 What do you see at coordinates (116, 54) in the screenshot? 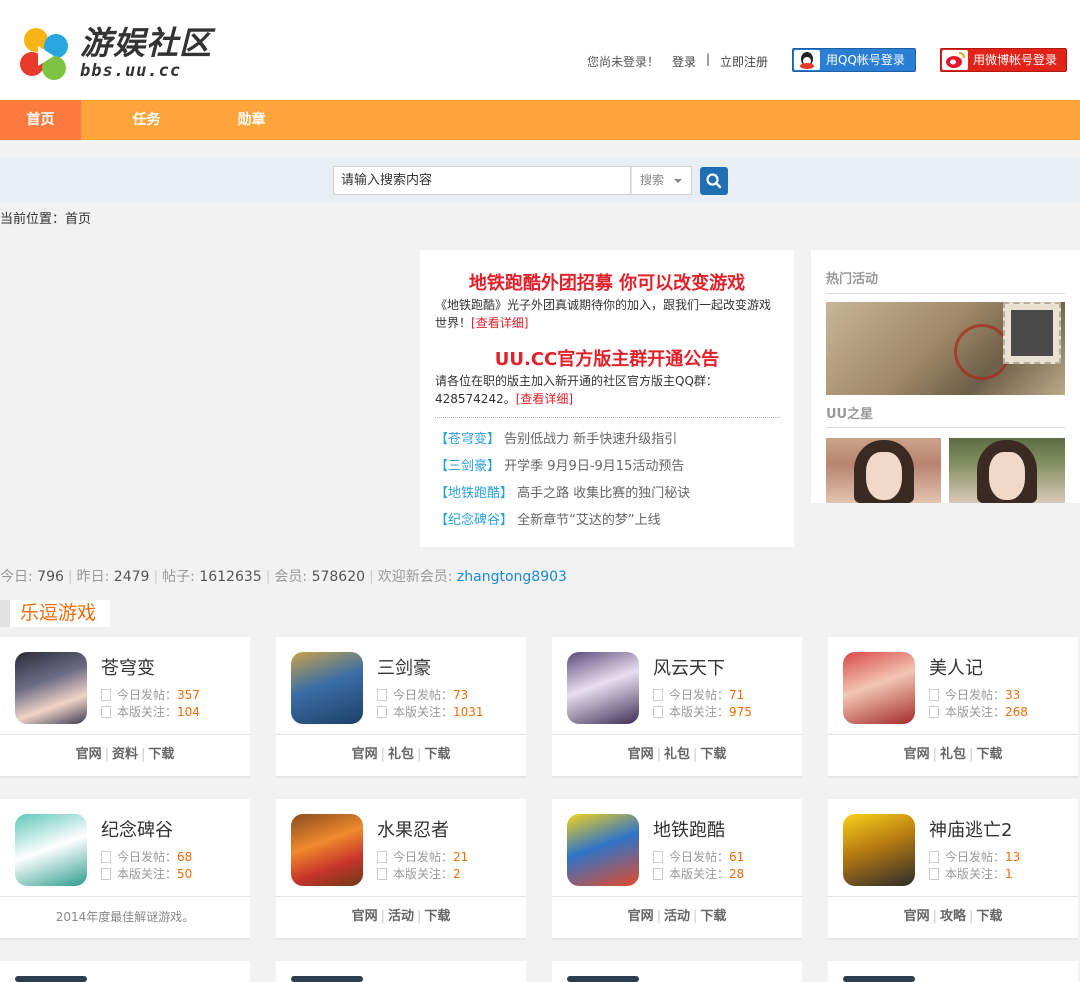
I see `site-logo: 游娱社区 bbs.uu.cc` at bounding box center [116, 54].